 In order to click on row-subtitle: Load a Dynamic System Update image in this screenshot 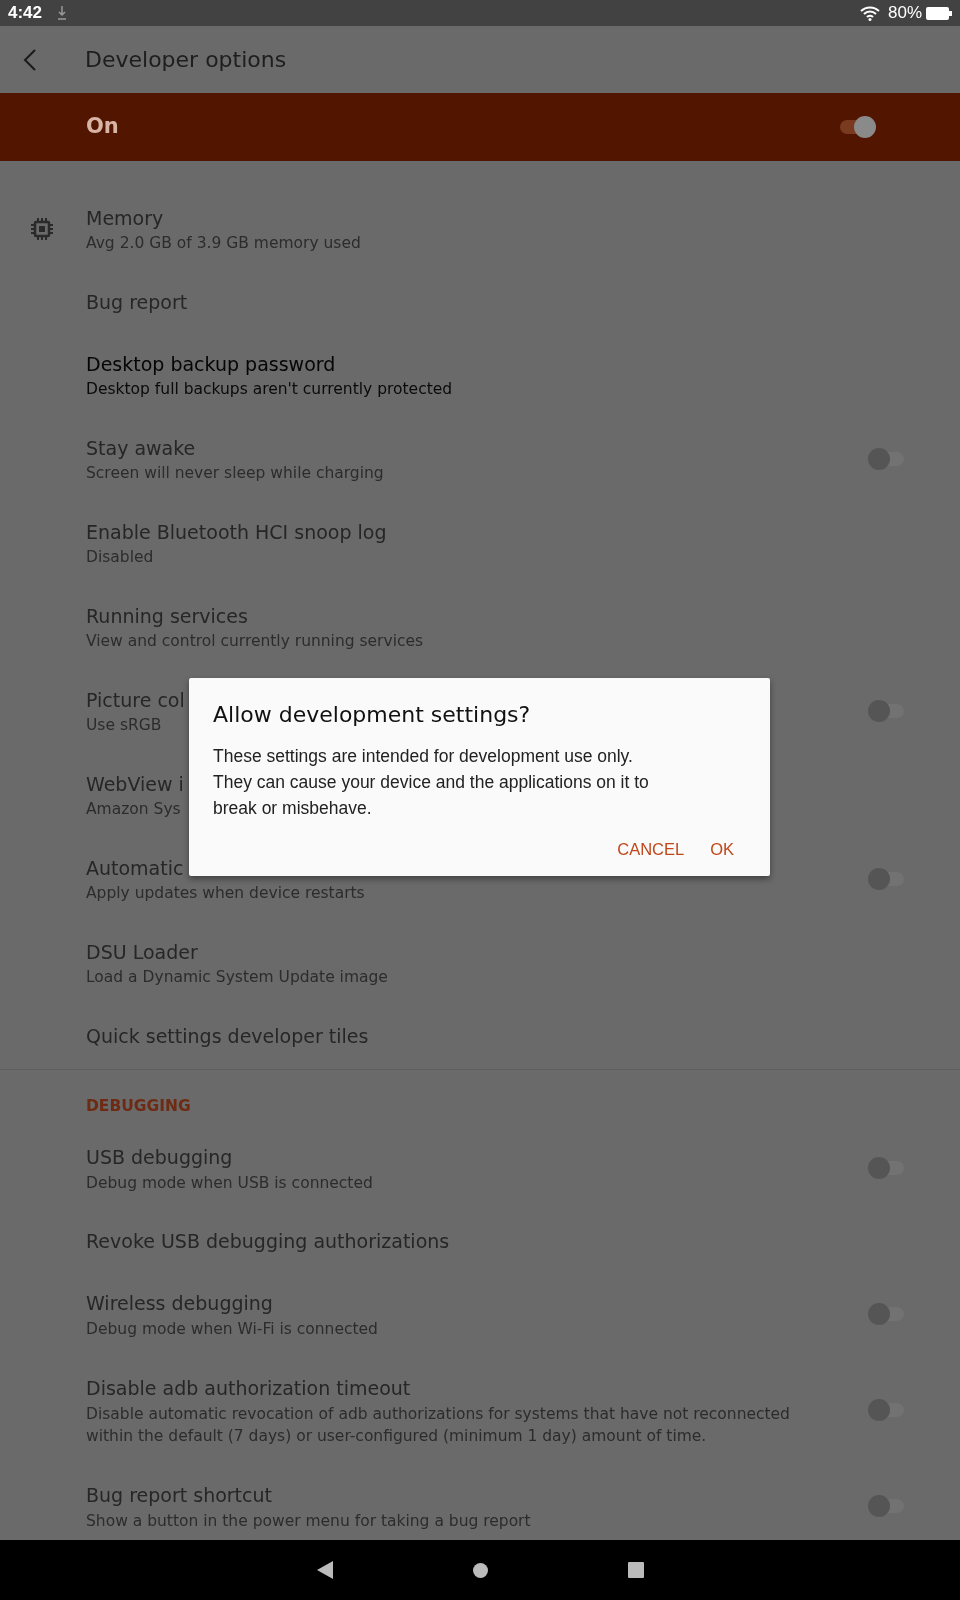, I will do `click(237, 978)`.